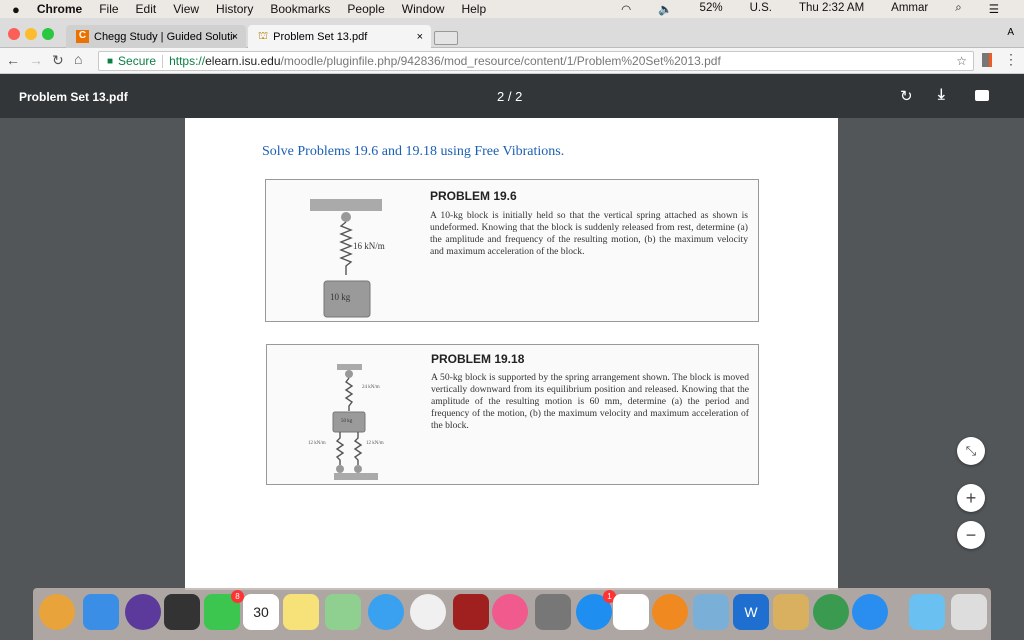 The height and width of the screenshot is (640, 1024). What do you see at coordinates (110, 61) in the screenshot?
I see `lock-icon: ■` at bounding box center [110, 61].